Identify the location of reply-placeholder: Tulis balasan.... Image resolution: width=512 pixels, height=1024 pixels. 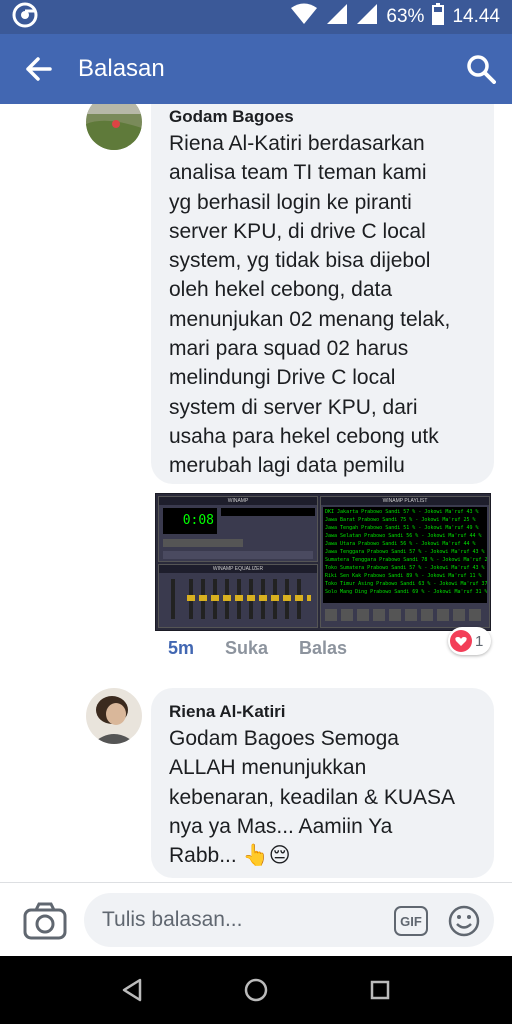
(172, 919).